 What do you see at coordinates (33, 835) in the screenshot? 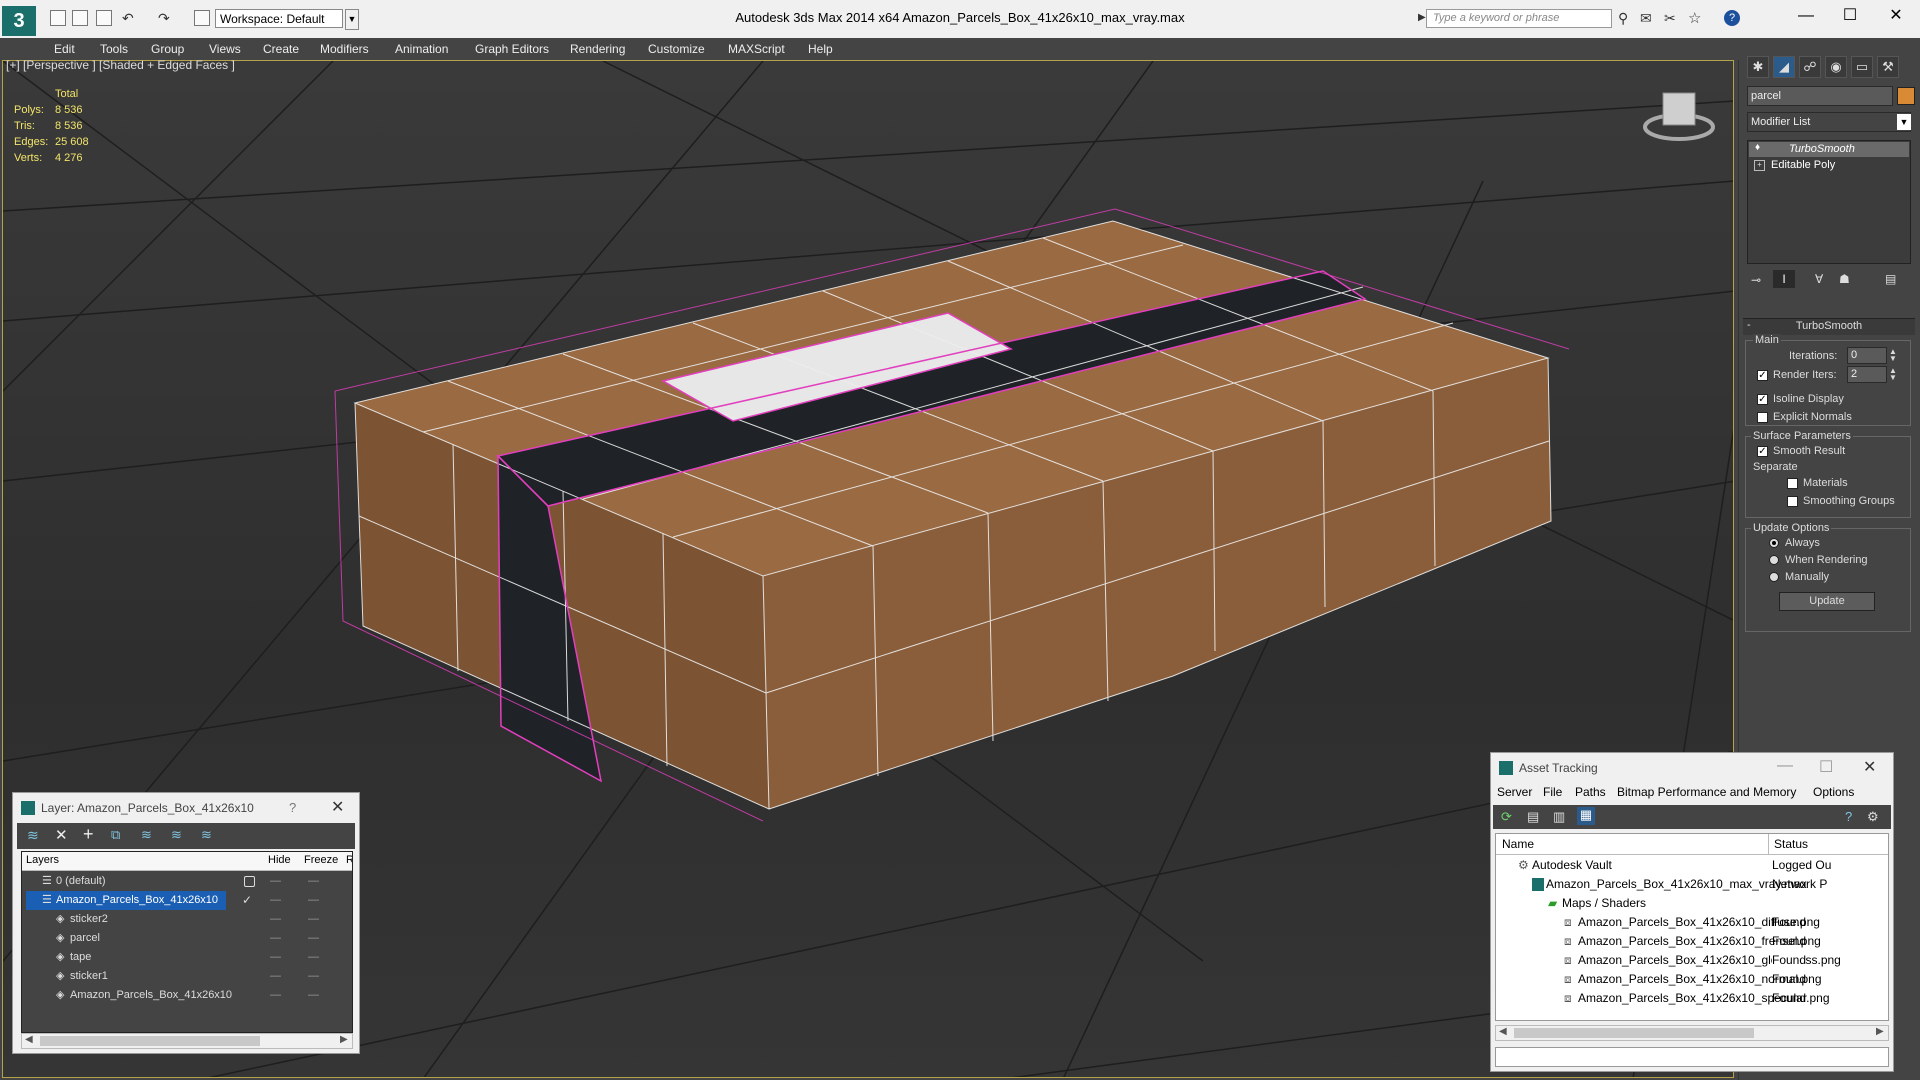
I see `layers-icon: ≋` at bounding box center [33, 835].